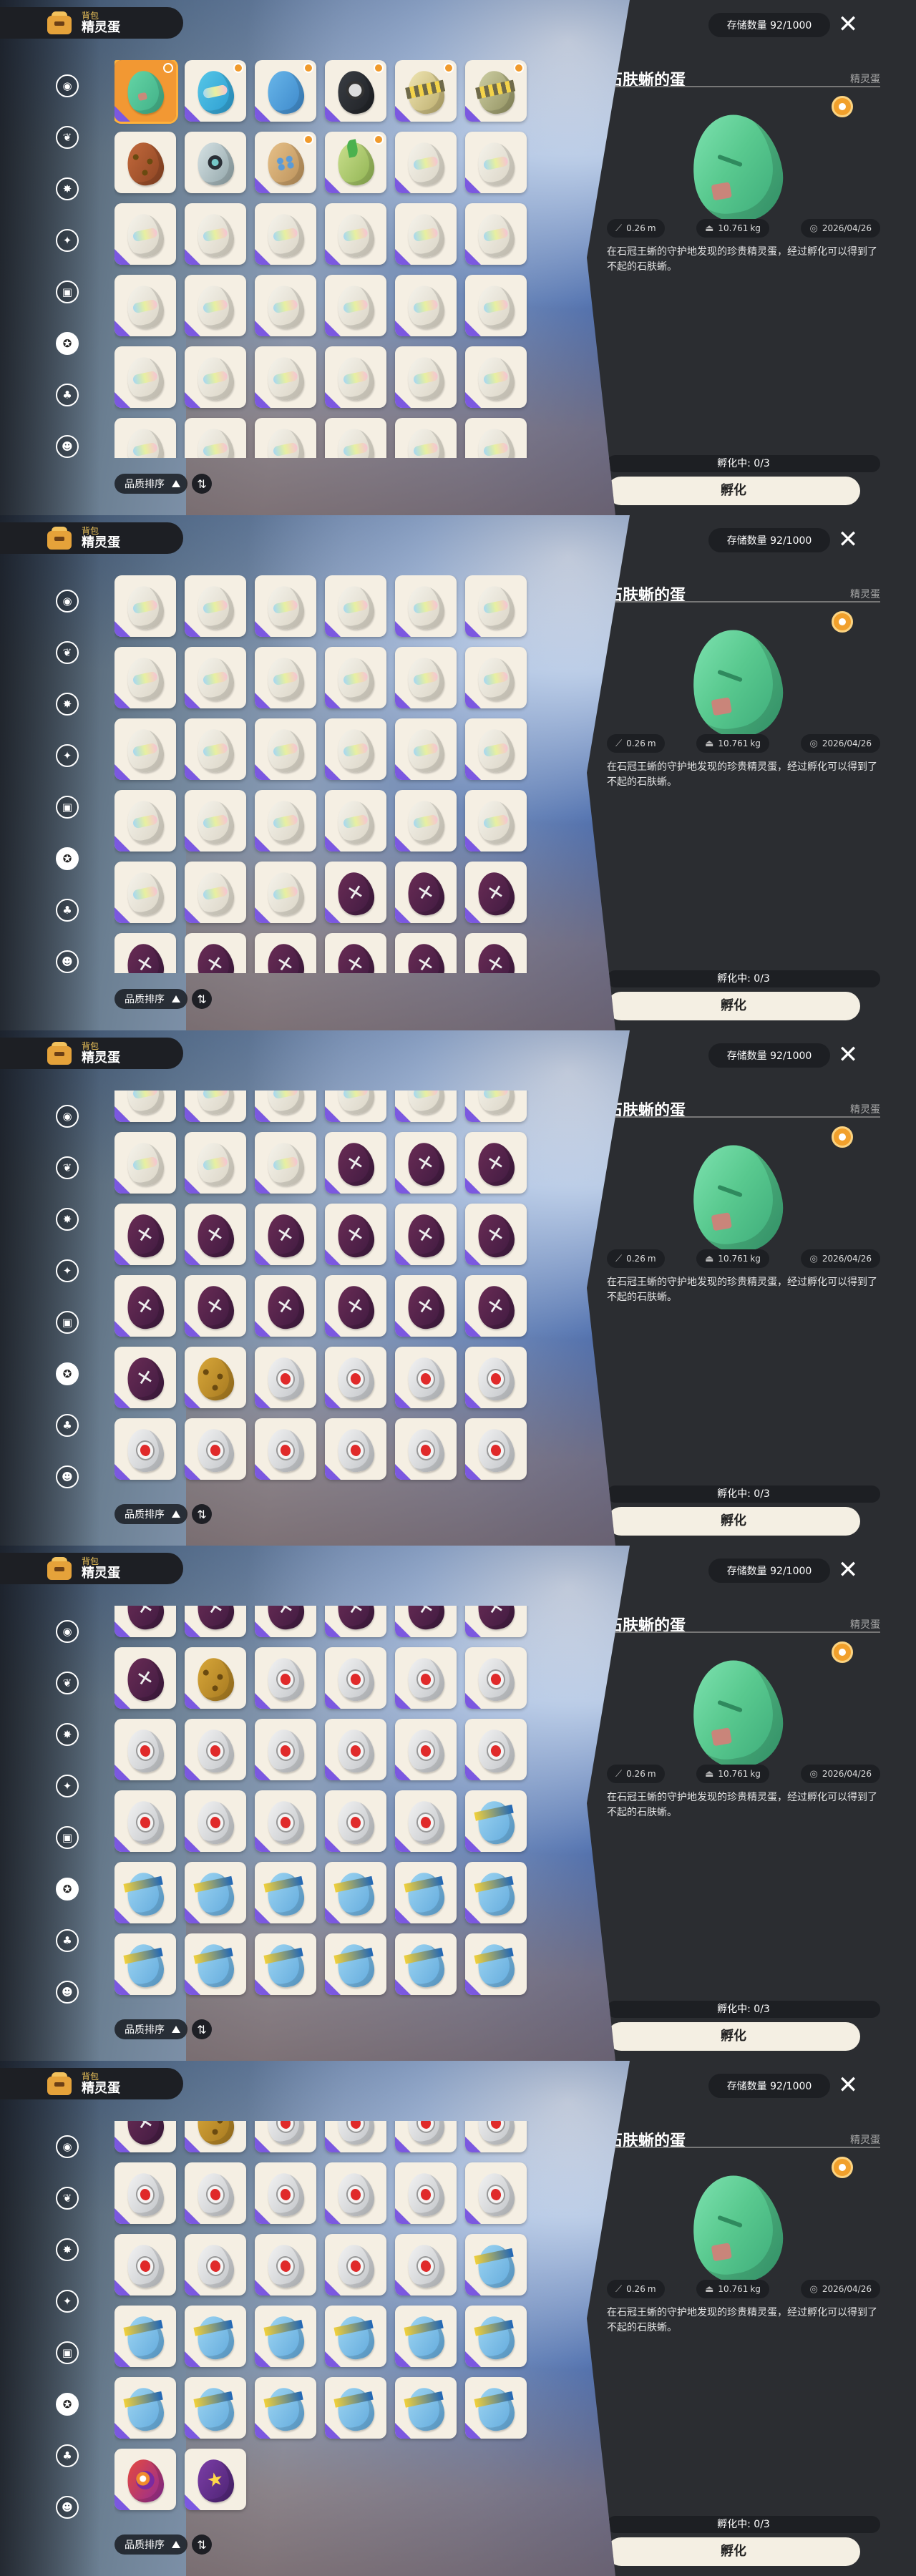  Describe the element at coordinates (202, 2029) in the screenshot. I see `swap-order-icon: ⇅` at that location.